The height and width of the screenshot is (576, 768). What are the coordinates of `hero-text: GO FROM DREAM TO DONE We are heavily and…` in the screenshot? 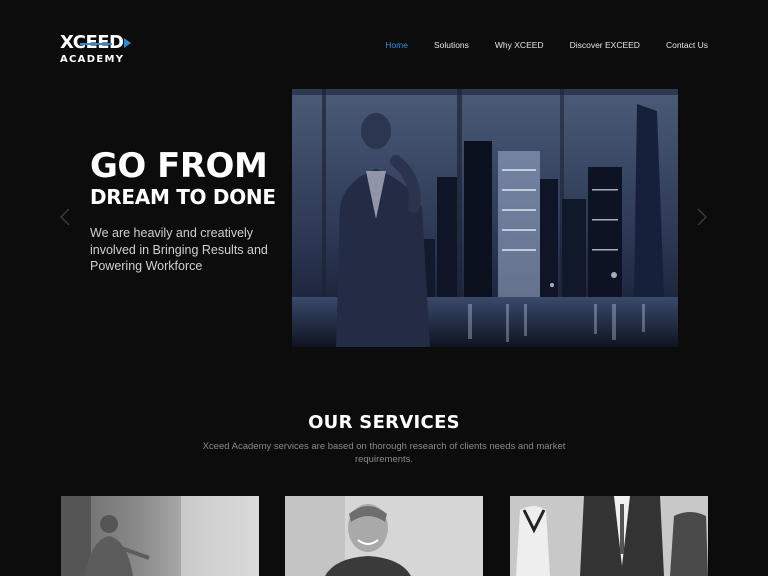 It's located at (190, 211).